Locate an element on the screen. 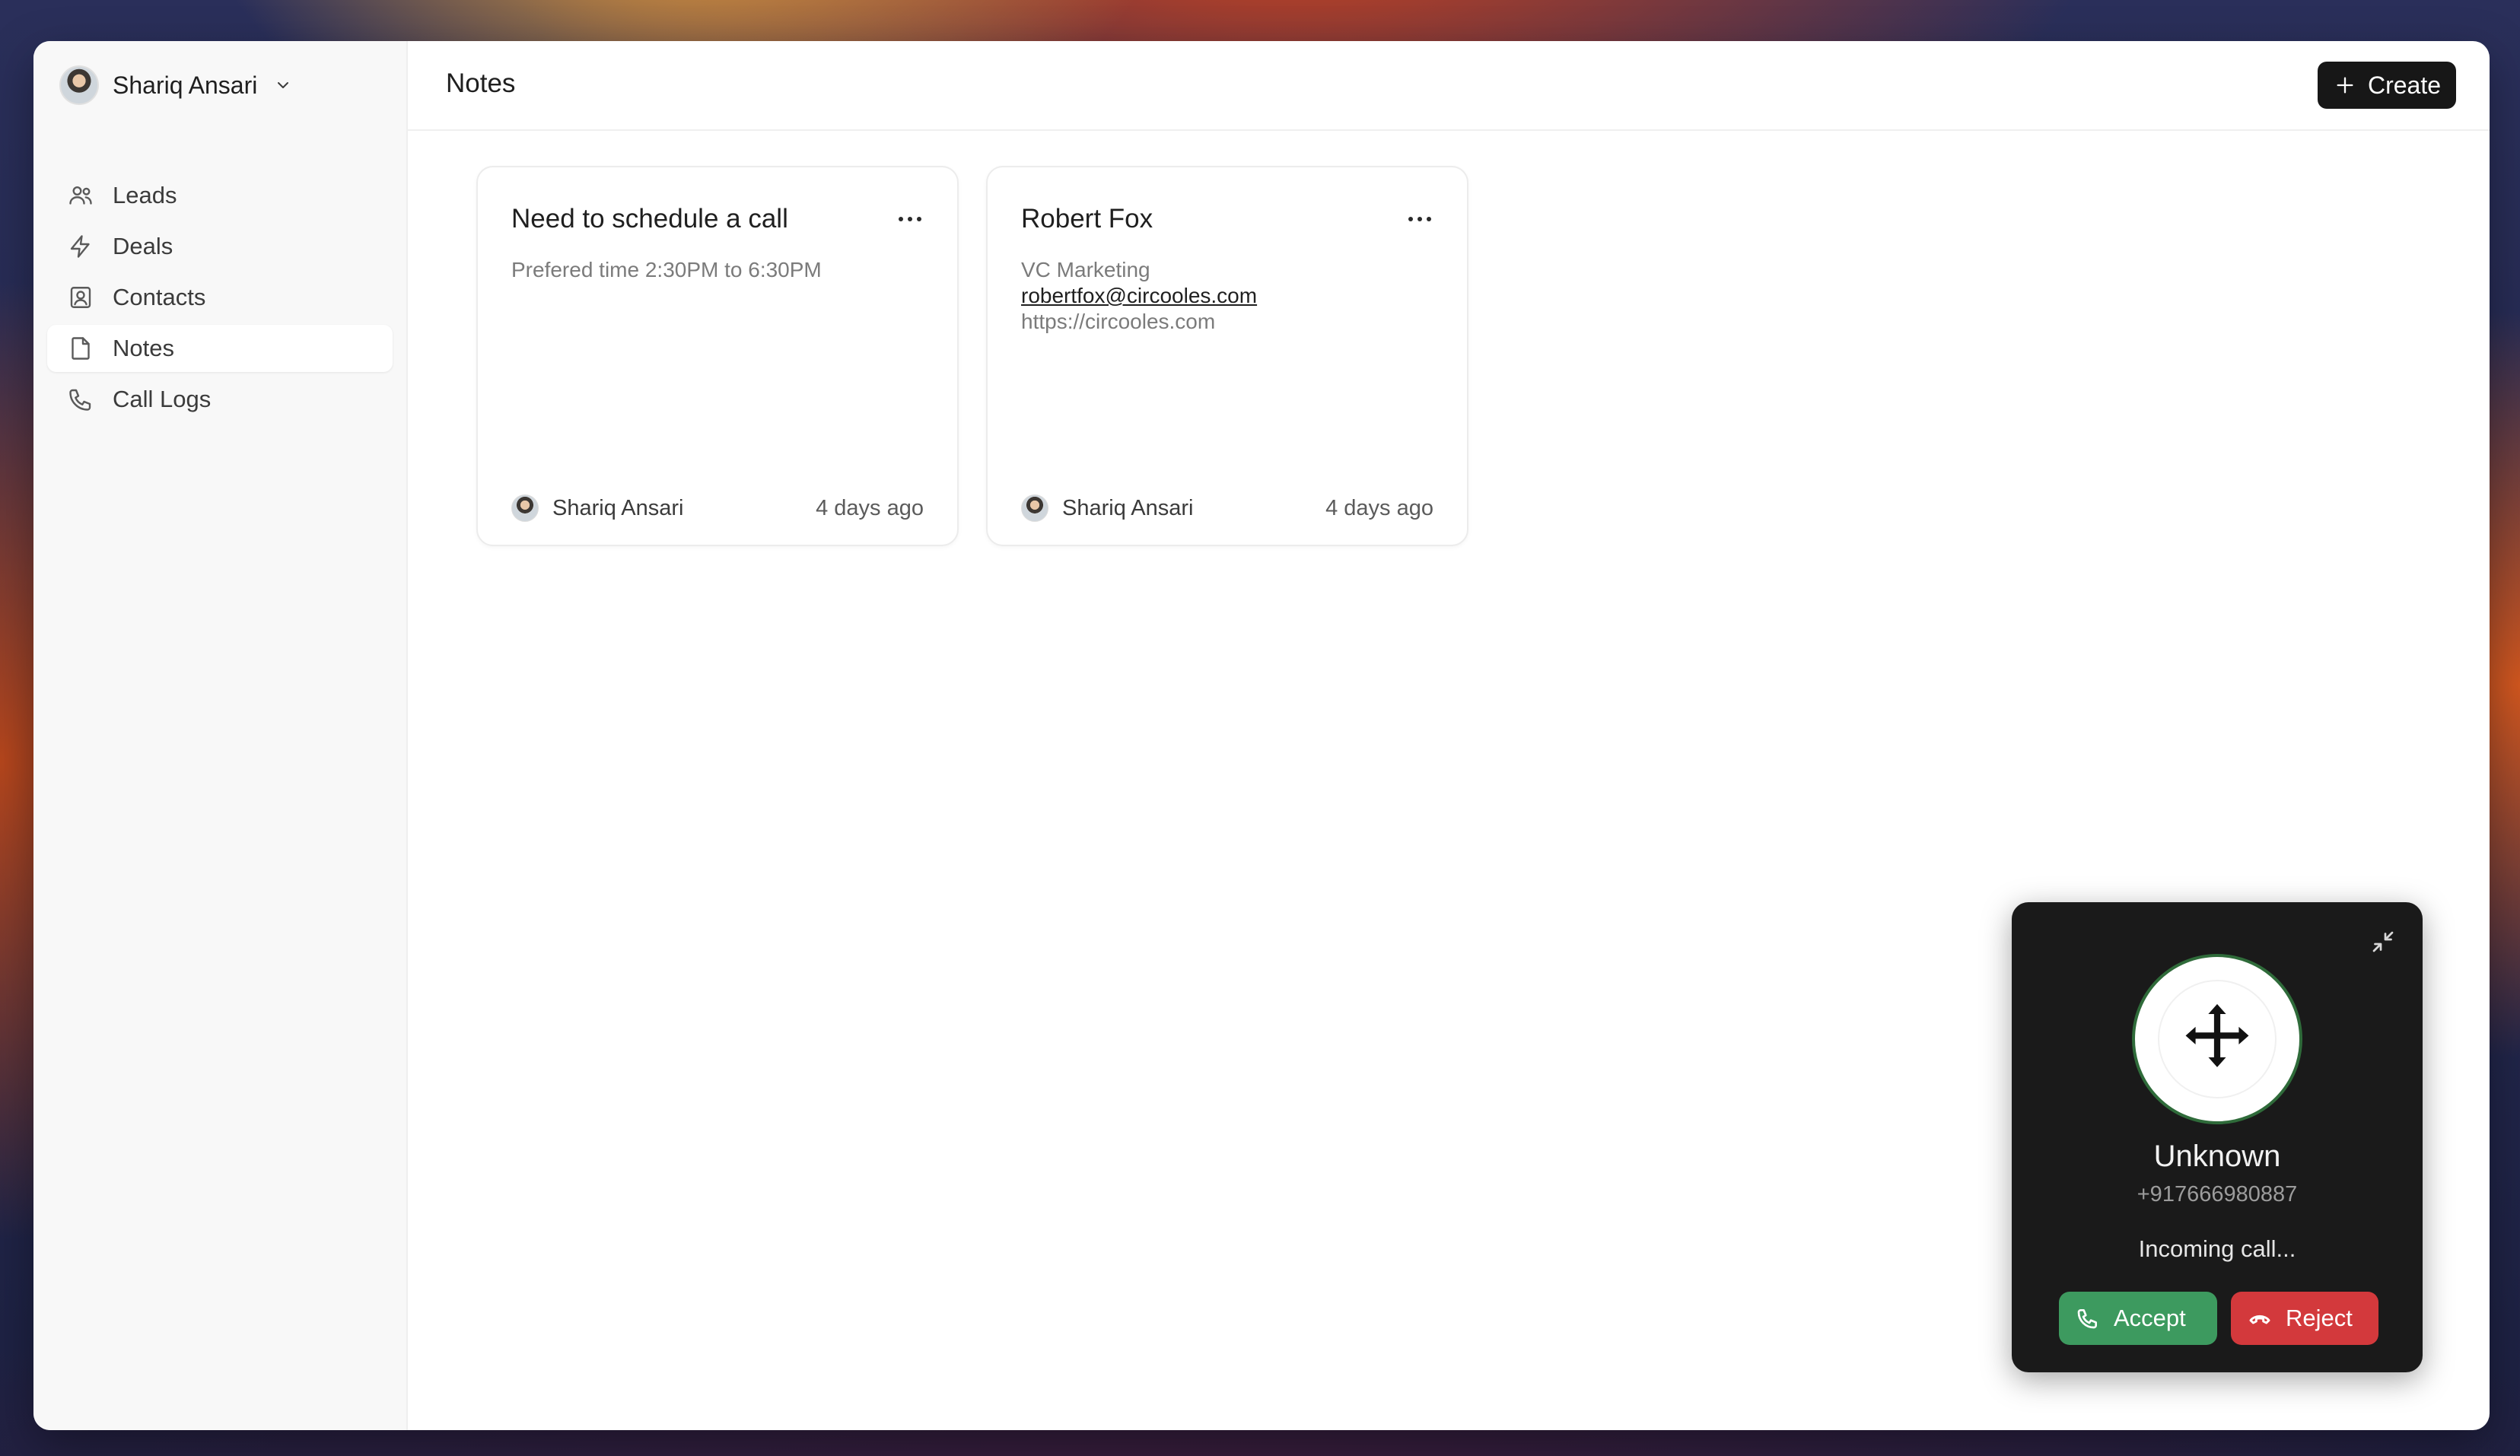  accept-call-button: Accept is located at coordinates (2138, 1318).